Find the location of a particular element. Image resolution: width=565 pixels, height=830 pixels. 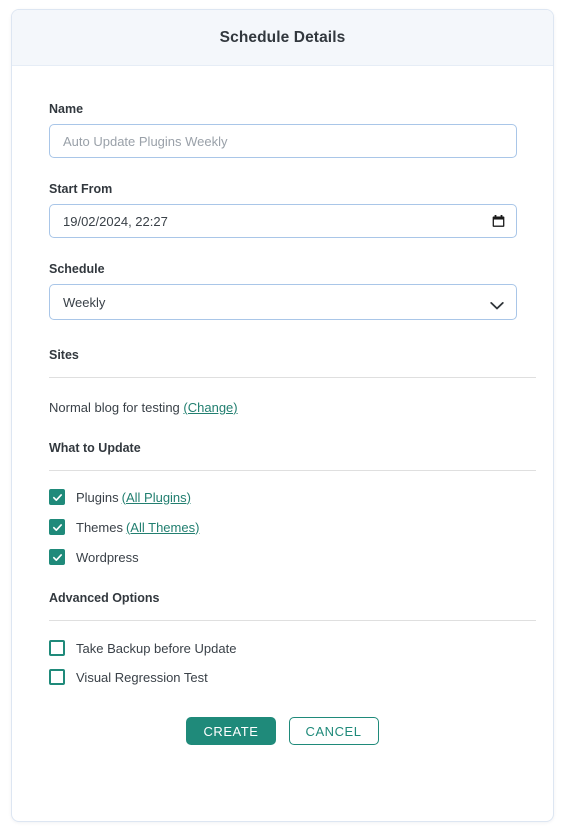

checkbox-row-take-backup: Take Backup before Update is located at coordinates (282, 648).